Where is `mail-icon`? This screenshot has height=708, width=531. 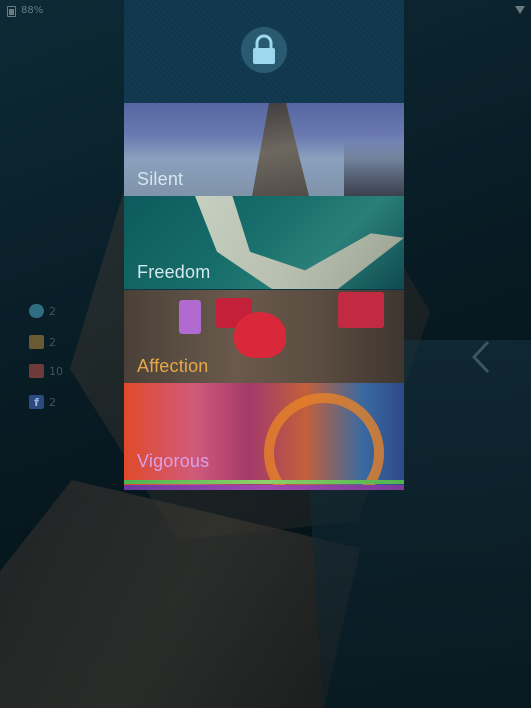 mail-icon is located at coordinates (36, 342).